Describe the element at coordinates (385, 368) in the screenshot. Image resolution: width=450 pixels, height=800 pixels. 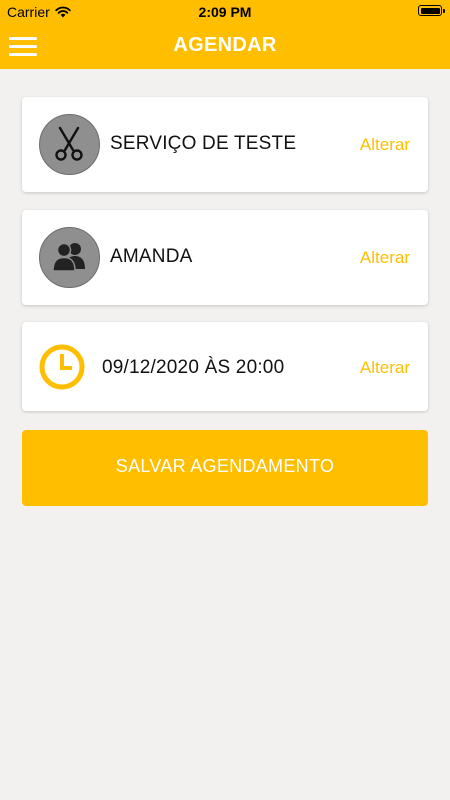
I see `change-datetime-link: Alterar` at that location.